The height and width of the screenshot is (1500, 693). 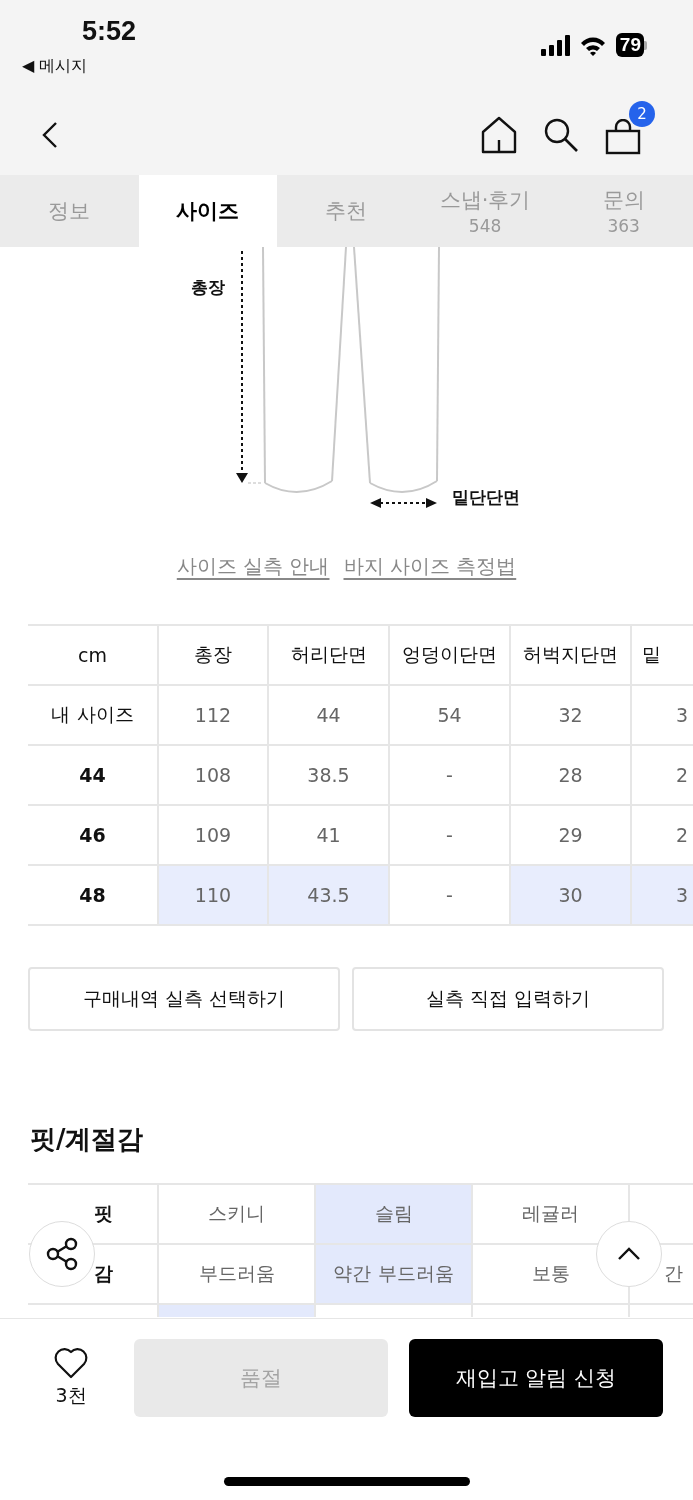 I want to click on cart-count-badge: 2, so click(x=642, y=114).